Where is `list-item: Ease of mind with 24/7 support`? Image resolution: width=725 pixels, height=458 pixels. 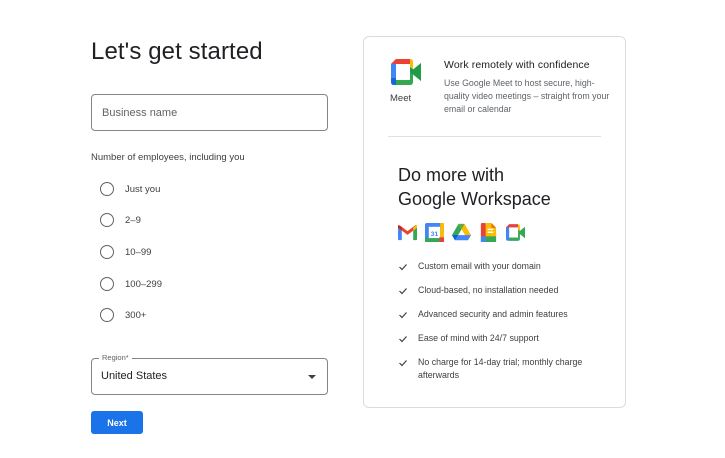 list-item: Ease of mind with 24/7 support is located at coordinates (498, 338).